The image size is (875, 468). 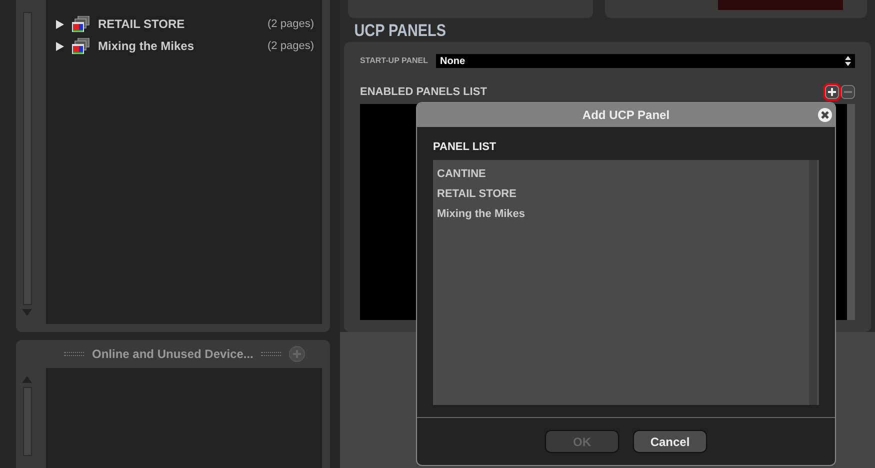 I want to click on section-title: UCP PANELS, so click(x=400, y=31).